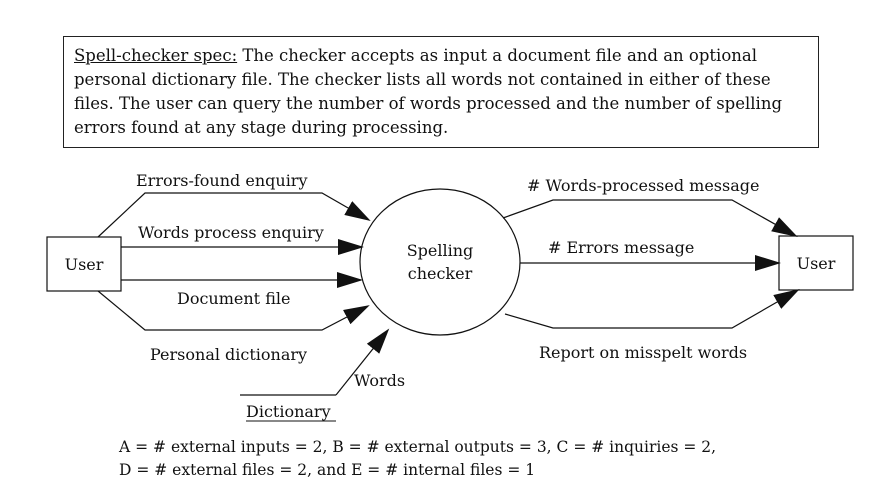 The width and height of the screenshot is (887, 499). Describe the element at coordinates (440, 262) in the screenshot. I see `spelling-checker-process` at that location.